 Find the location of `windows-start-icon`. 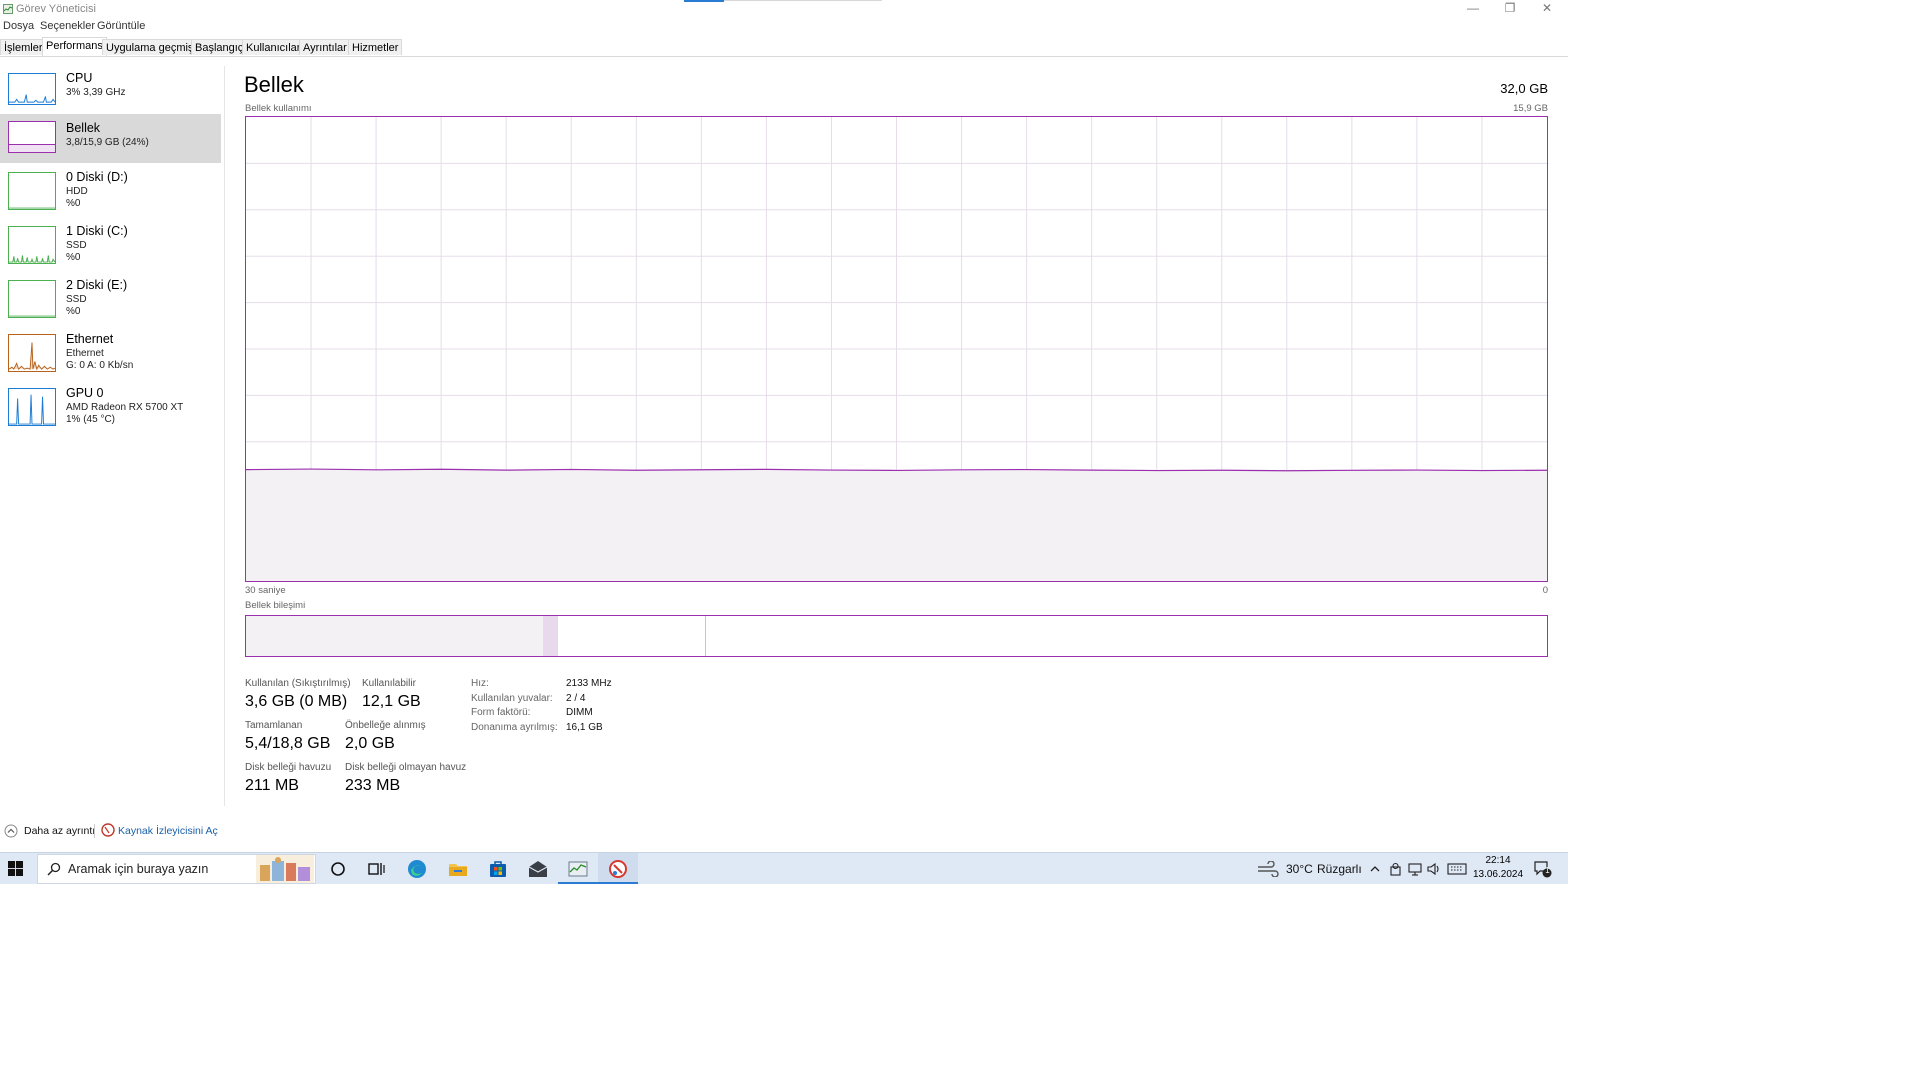

windows-start-icon is located at coordinates (15, 868).